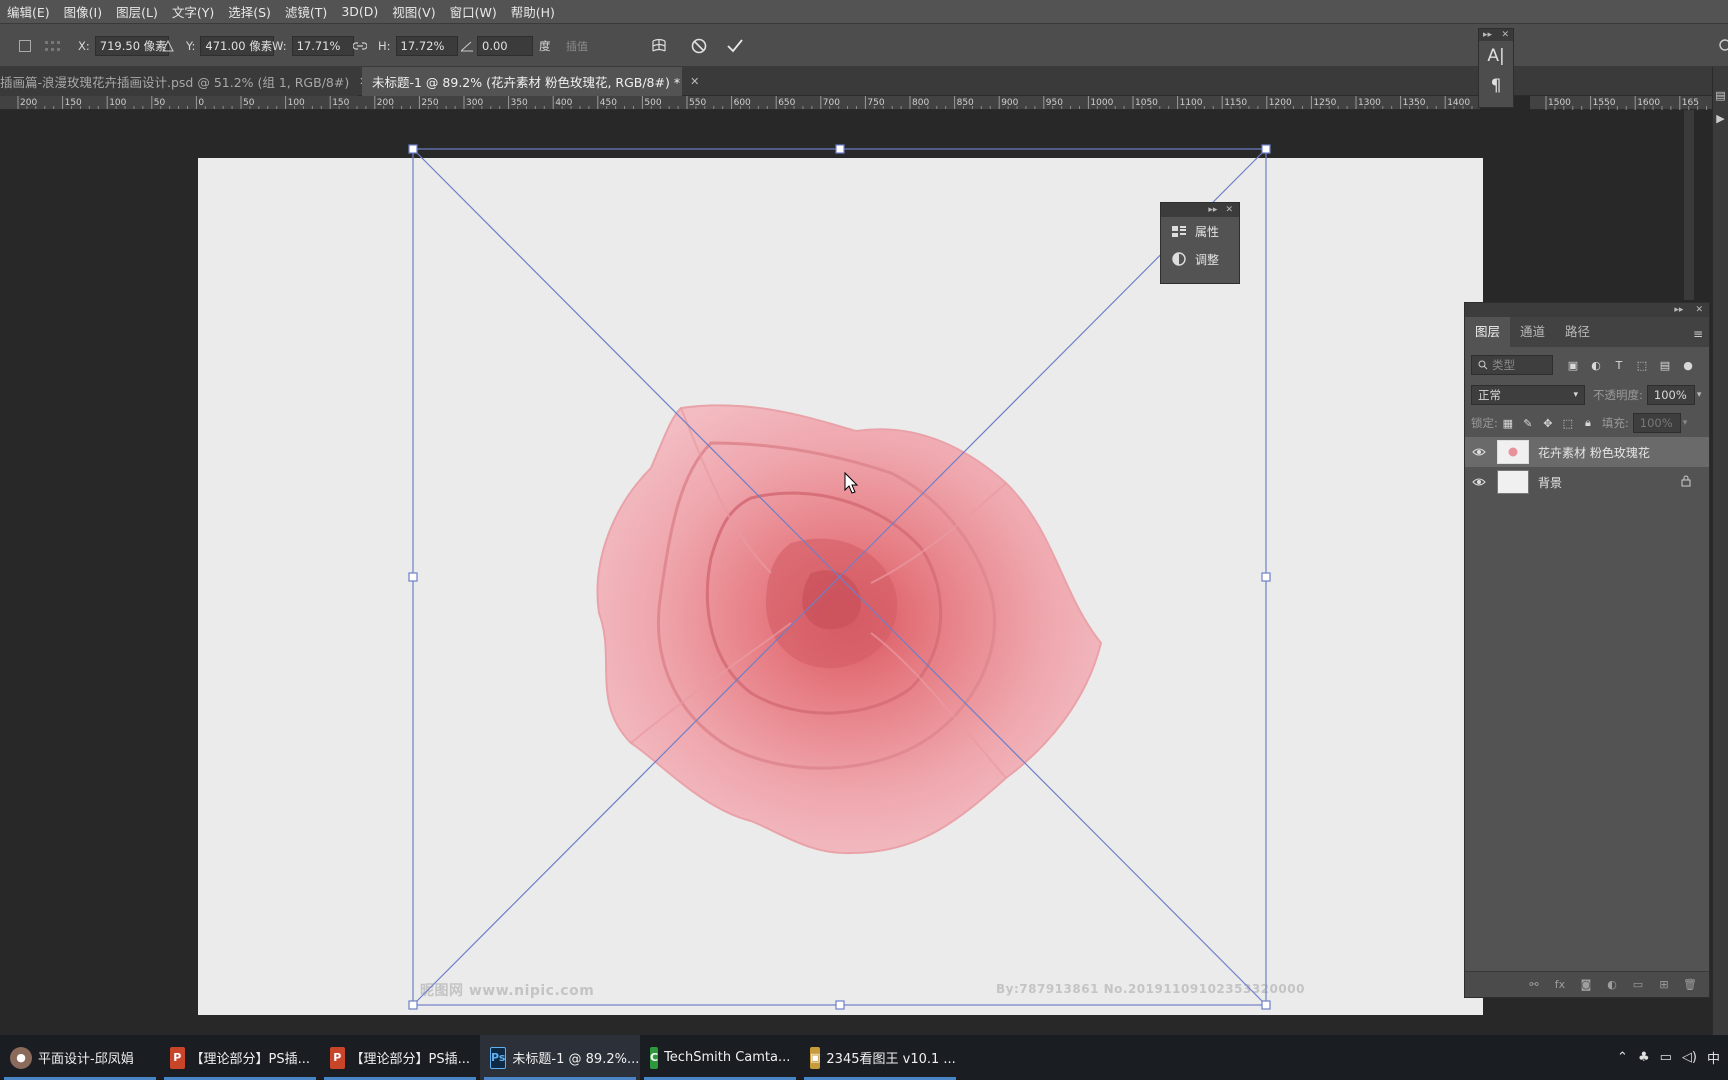 The image size is (1728, 1080). Describe the element at coordinates (1665, 365) in the screenshot. I see `filter-smart-object-icon: ▤` at that location.